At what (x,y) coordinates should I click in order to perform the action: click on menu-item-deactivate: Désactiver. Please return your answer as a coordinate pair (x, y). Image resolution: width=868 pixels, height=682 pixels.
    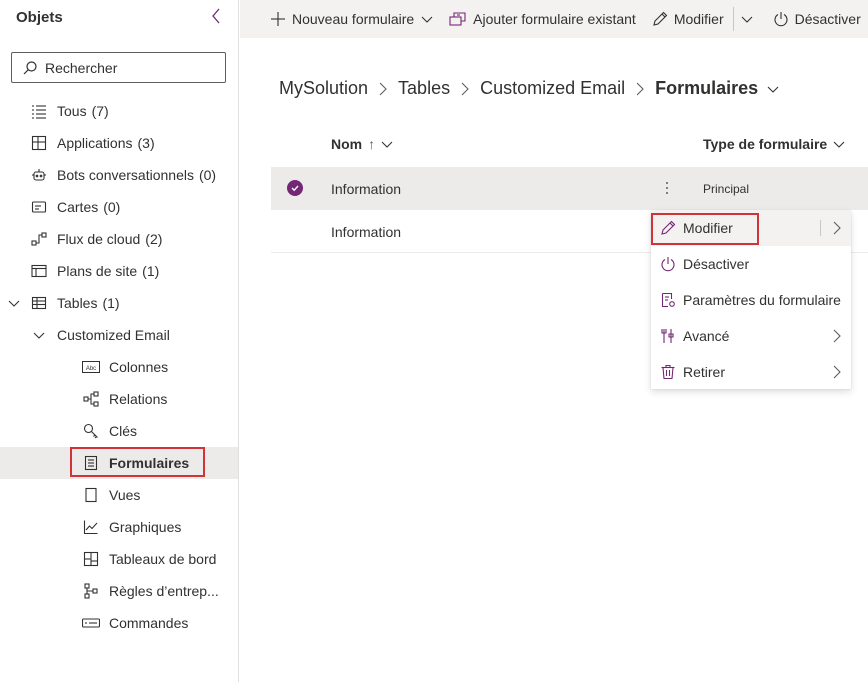
    Looking at the image, I should click on (751, 264).